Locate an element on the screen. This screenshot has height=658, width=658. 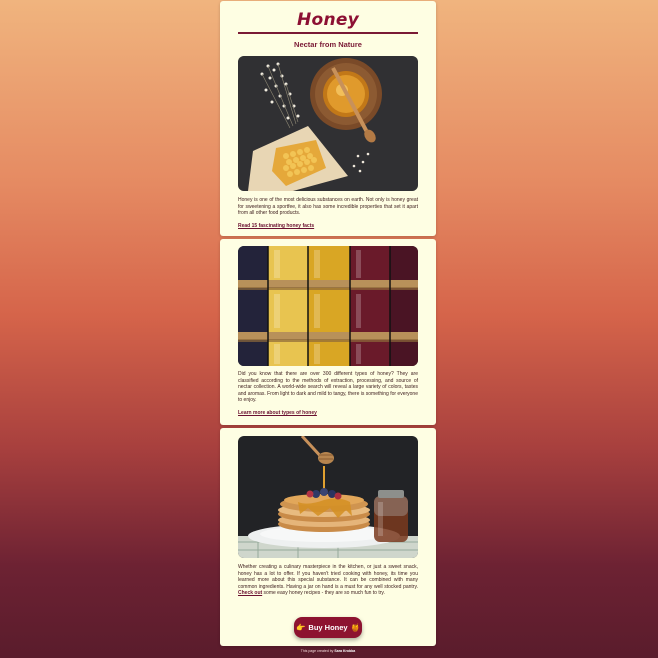
honey-pot-icon: 🍯 is located at coordinates (355, 627).